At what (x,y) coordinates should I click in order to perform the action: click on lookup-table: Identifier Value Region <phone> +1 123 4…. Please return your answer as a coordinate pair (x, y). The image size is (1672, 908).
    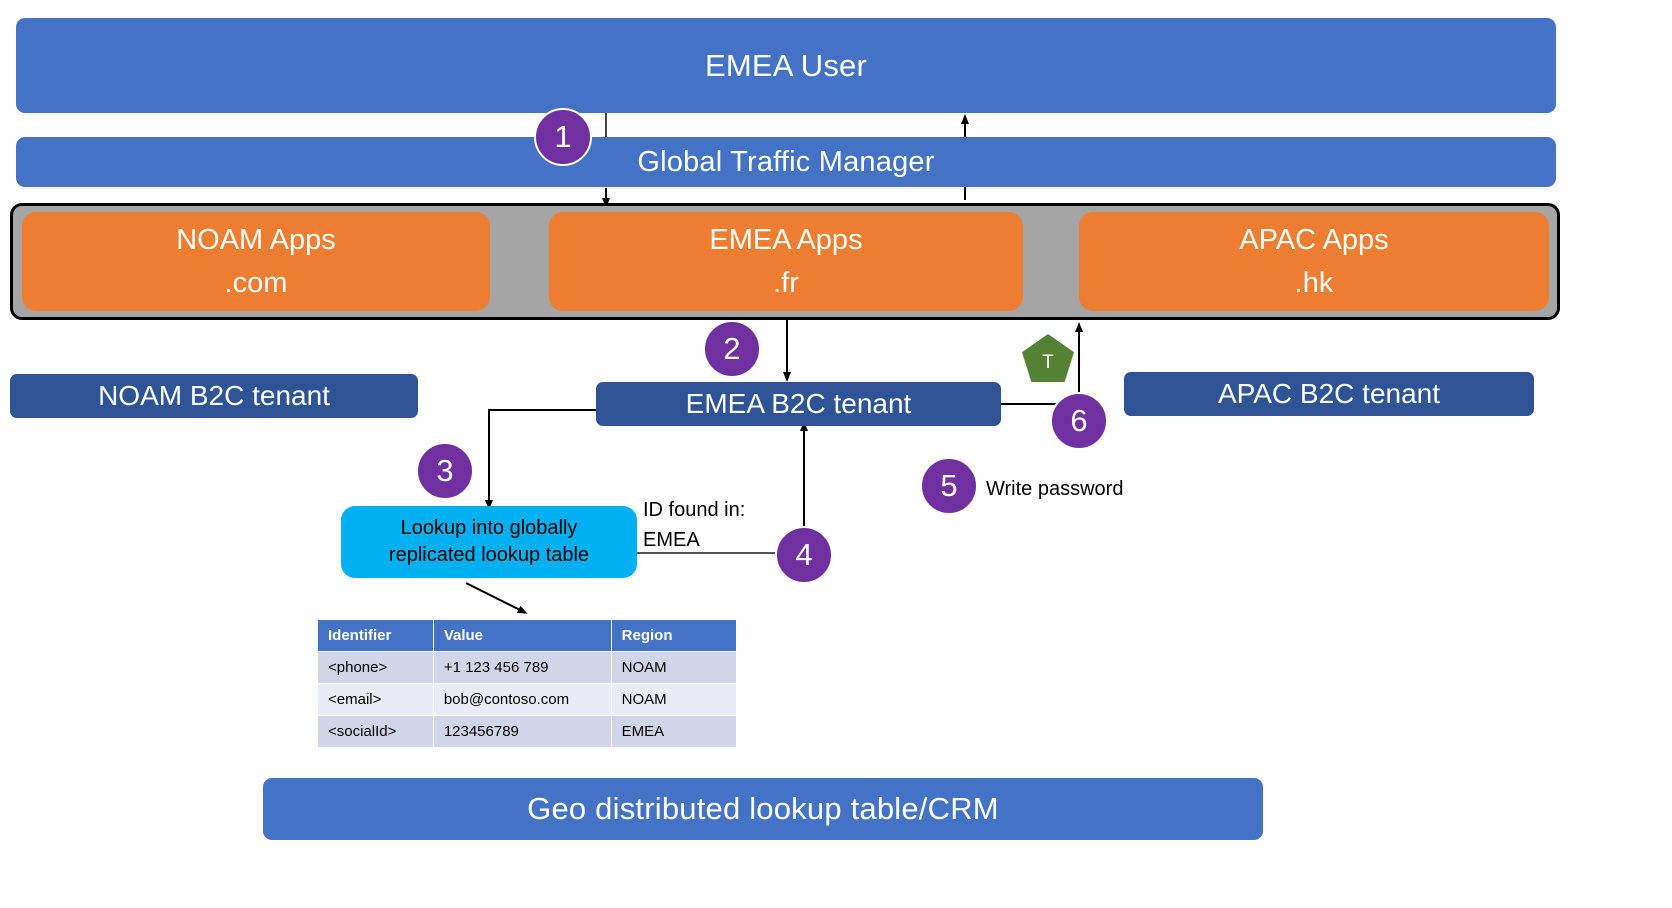
    Looking at the image, I should click on (527, 683).